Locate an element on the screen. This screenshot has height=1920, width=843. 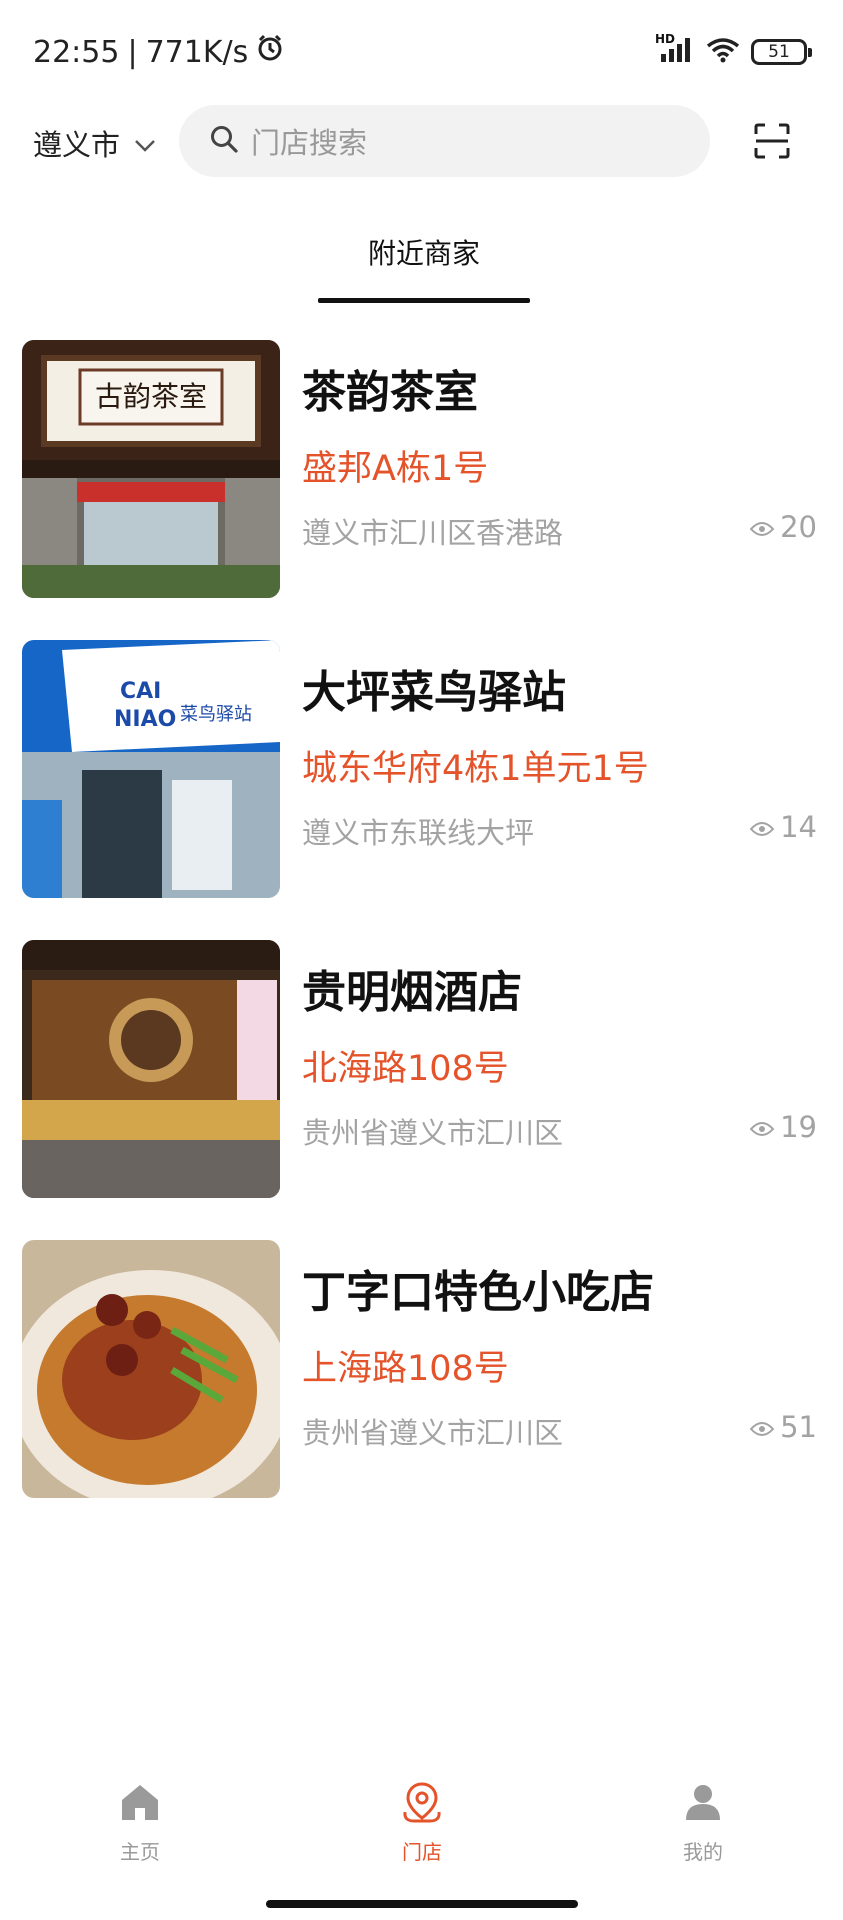
store-address: 北海路108号 is located at coordinates (405, 1069).